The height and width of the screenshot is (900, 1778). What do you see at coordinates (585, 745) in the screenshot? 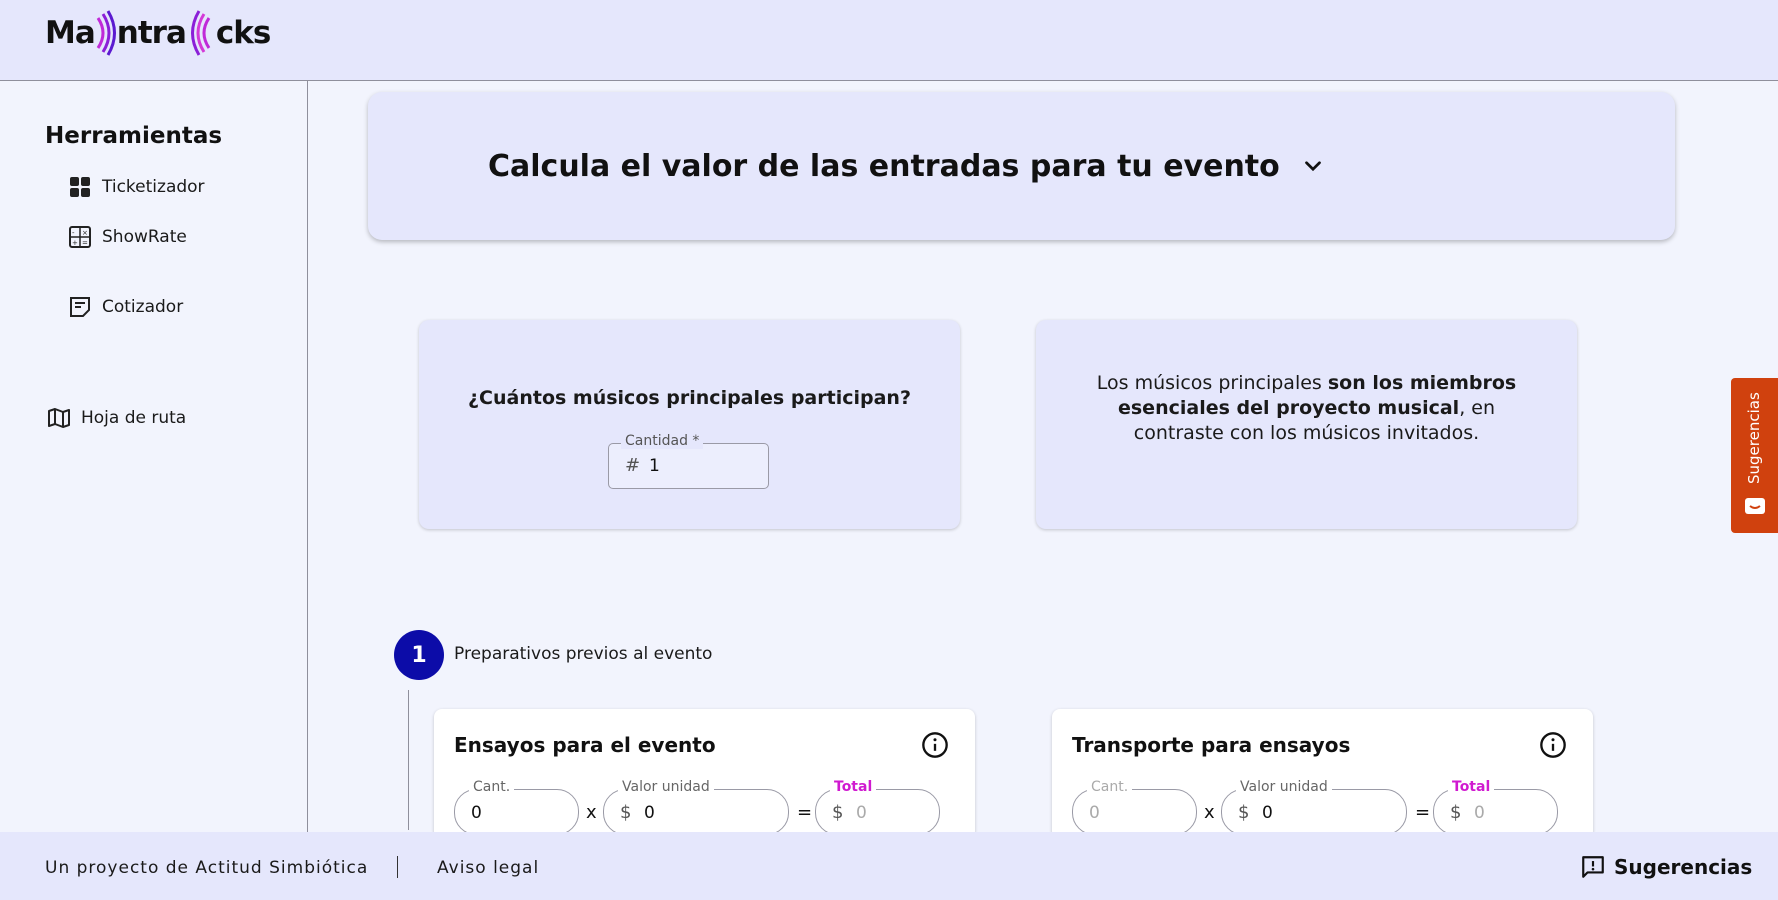
I see `cost-card-title: Ensayos para el evento` at bounding box center [585, 745].